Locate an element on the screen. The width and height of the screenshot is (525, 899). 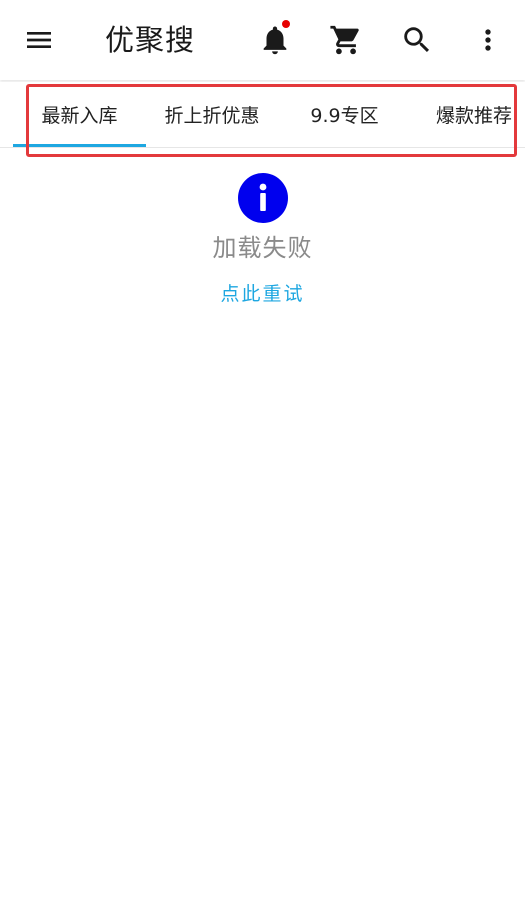
menu-button is located at coordinates (39, 40).